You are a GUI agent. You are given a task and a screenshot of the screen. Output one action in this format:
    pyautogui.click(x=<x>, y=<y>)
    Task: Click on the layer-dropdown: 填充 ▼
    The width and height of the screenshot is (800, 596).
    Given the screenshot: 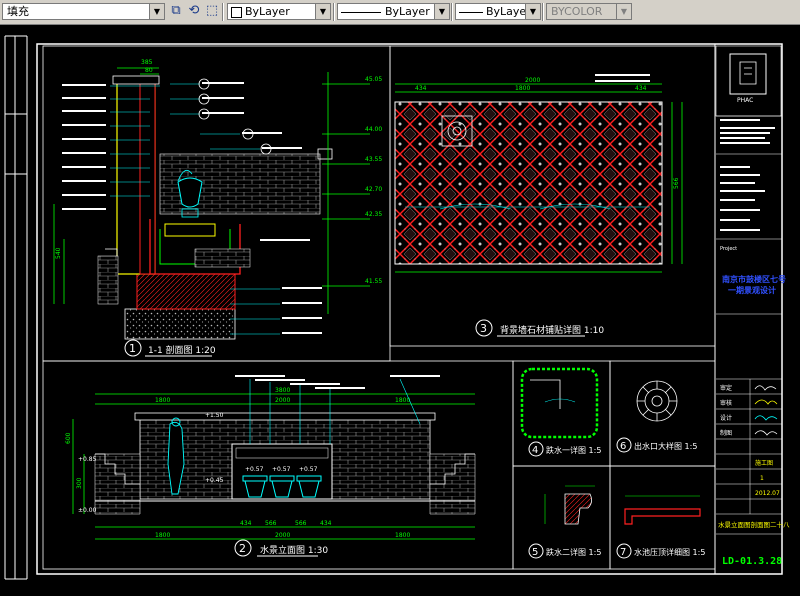 What is the action you would take?
    pyautogui.click(x=83, y=11)
    